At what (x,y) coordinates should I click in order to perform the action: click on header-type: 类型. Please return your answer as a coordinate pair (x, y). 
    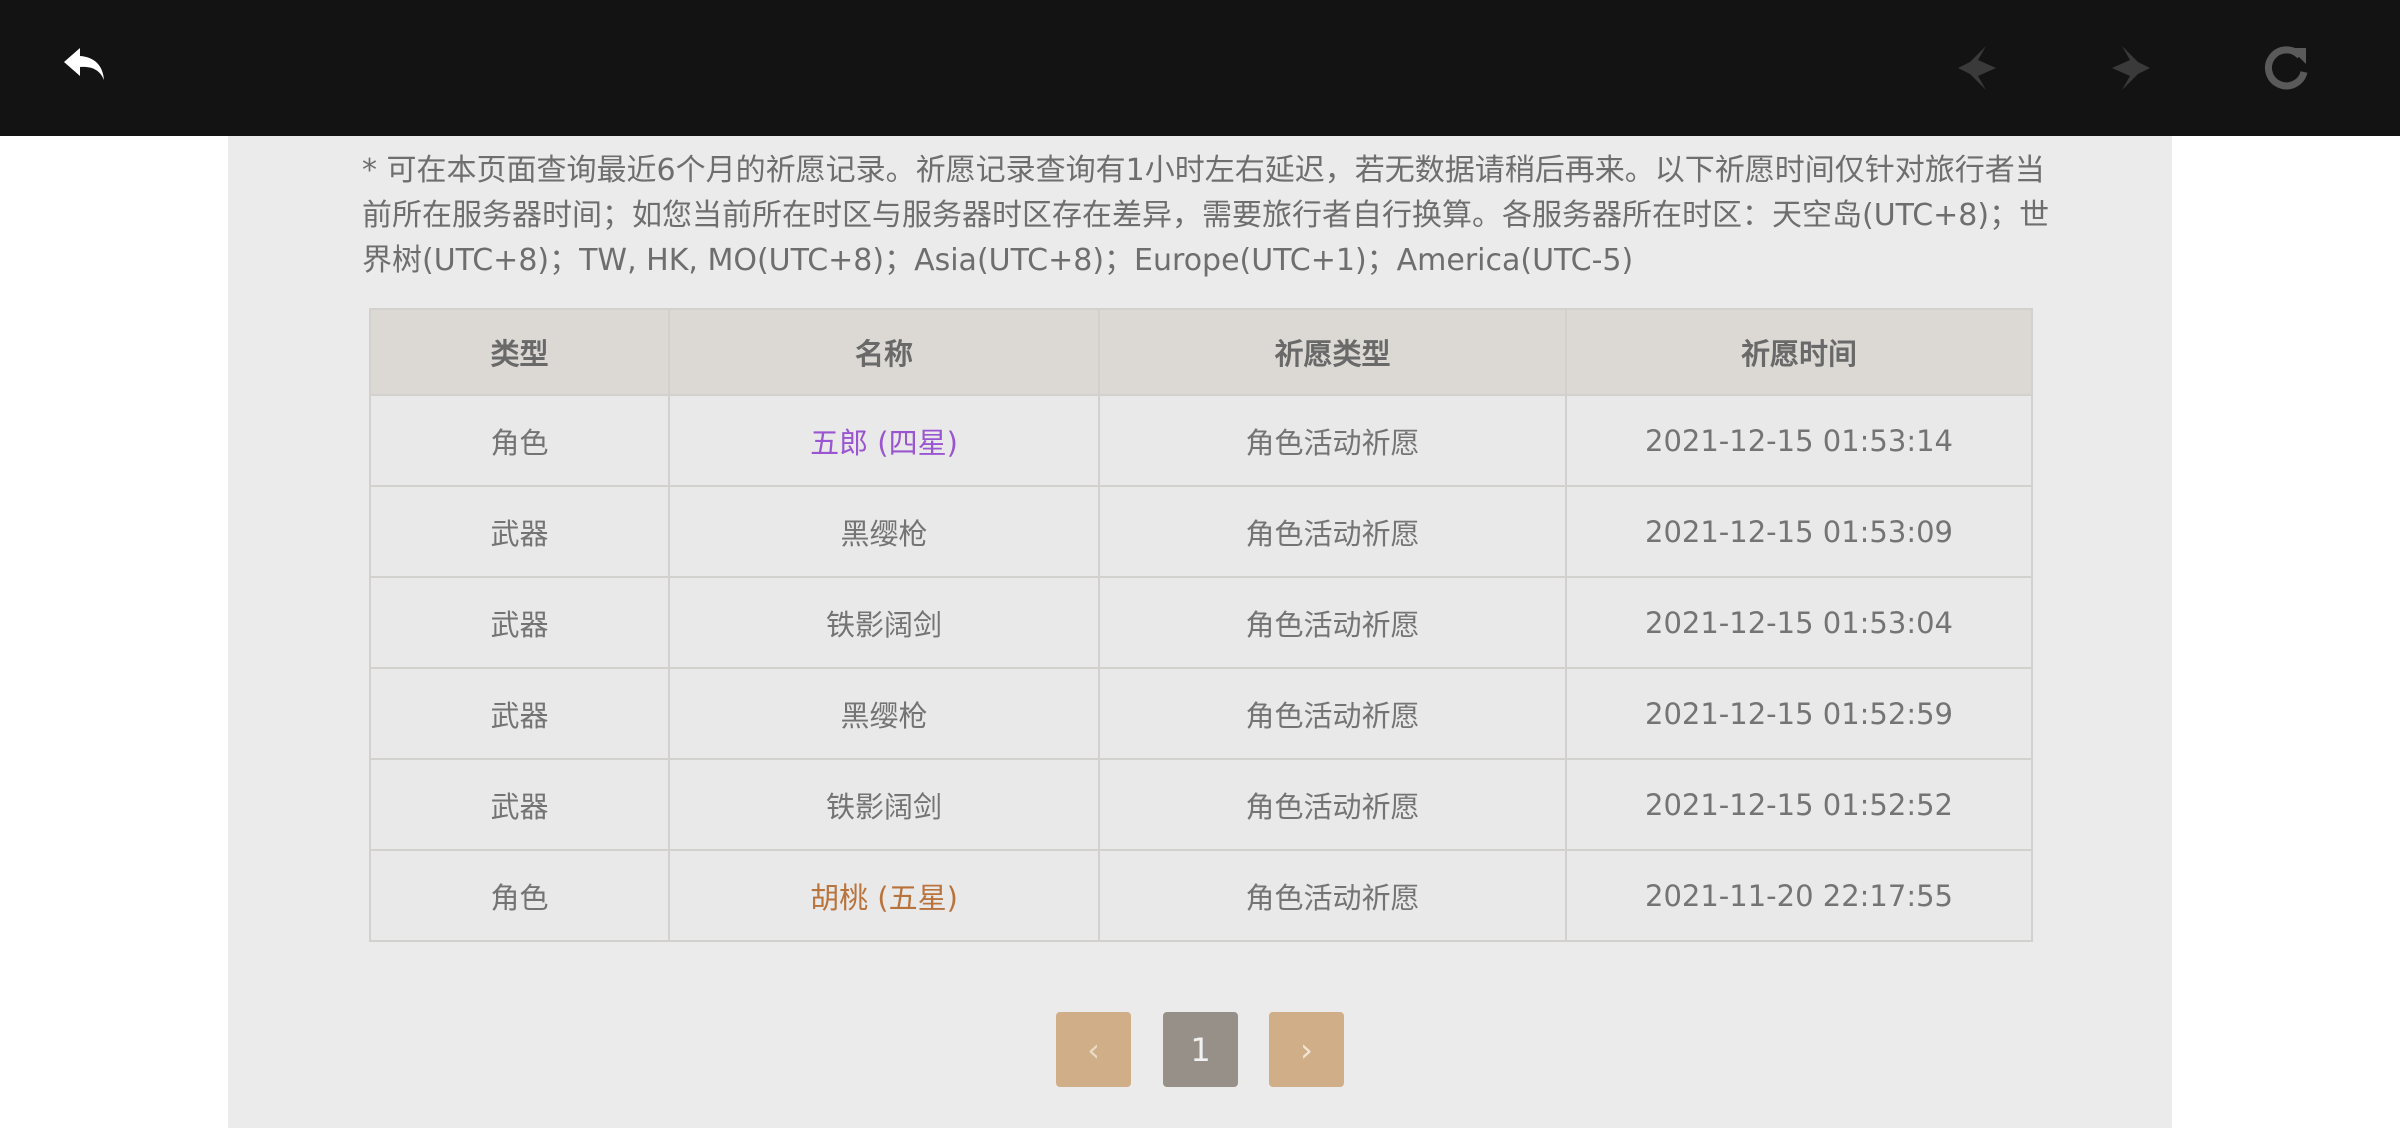
    Looking at the image, I should click on (519, 352).